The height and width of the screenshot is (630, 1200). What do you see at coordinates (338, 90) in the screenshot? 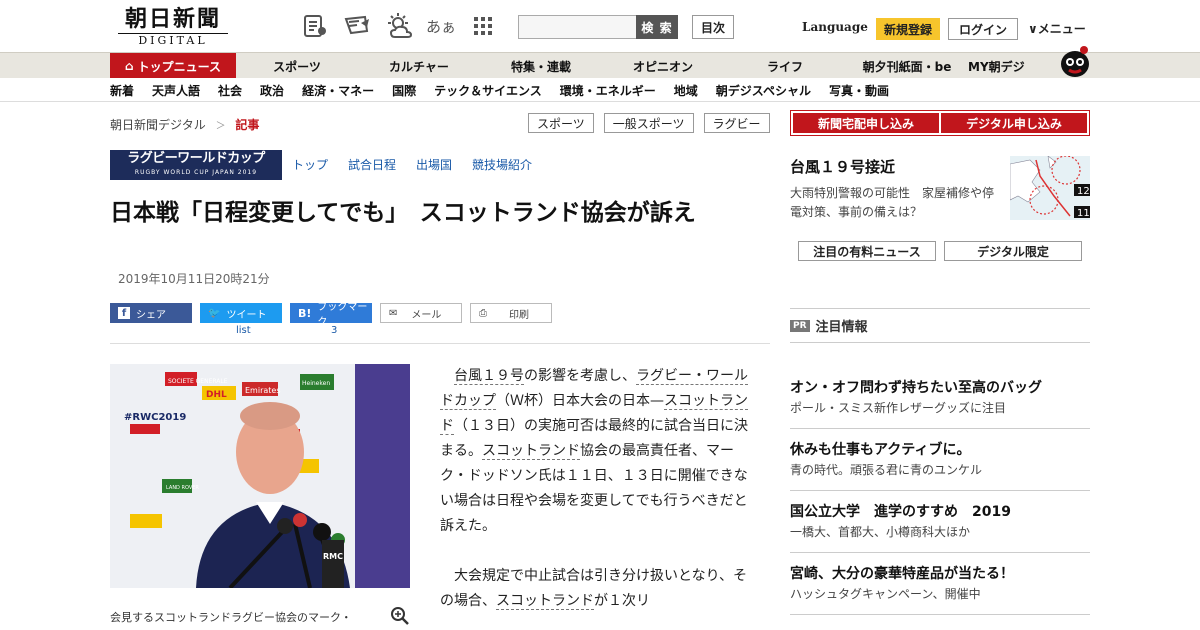
I see `nav-economy: 経済・マネー` at bounding box center [338, 90].